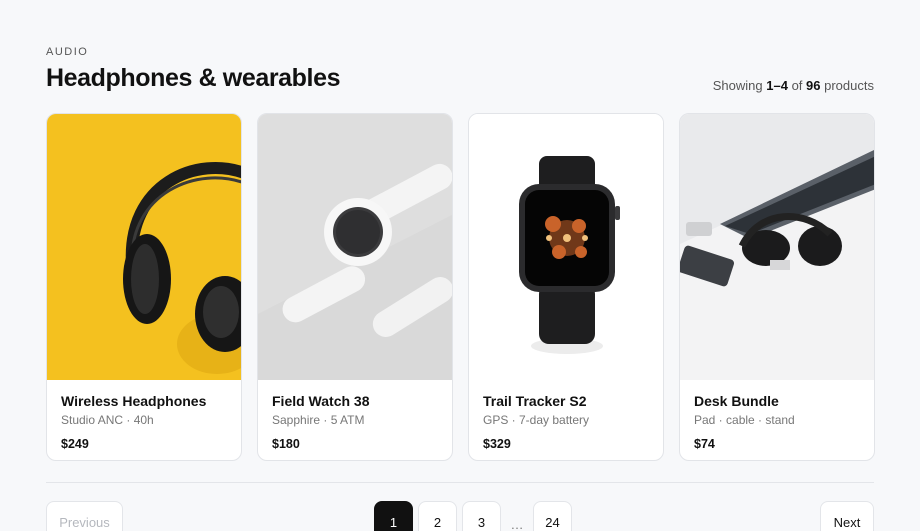 The image size is (920, 531). What do you see at coordinates (777, 401) in the screenshot?
I see `product-name: Desk Bundle` at bounding box center [777, 401].